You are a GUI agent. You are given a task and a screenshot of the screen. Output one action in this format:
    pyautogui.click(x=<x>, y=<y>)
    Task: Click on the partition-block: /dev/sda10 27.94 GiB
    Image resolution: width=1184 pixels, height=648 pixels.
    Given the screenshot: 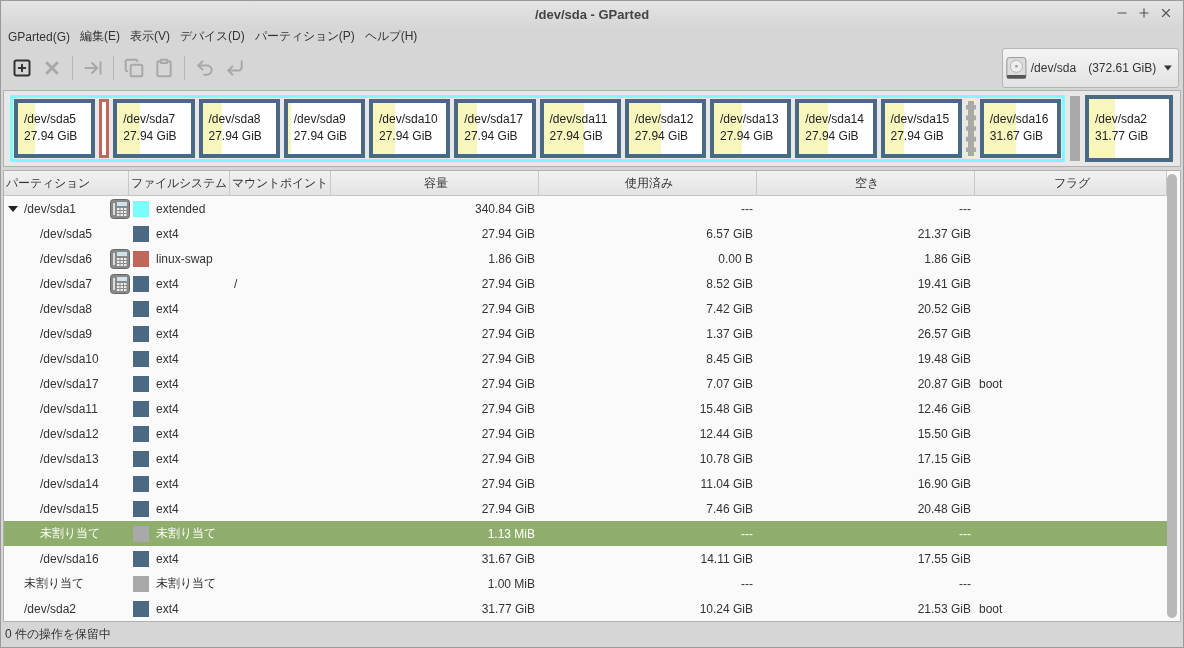 What is the action you would take?
    pyautogui.click(x=410, y=128)
    